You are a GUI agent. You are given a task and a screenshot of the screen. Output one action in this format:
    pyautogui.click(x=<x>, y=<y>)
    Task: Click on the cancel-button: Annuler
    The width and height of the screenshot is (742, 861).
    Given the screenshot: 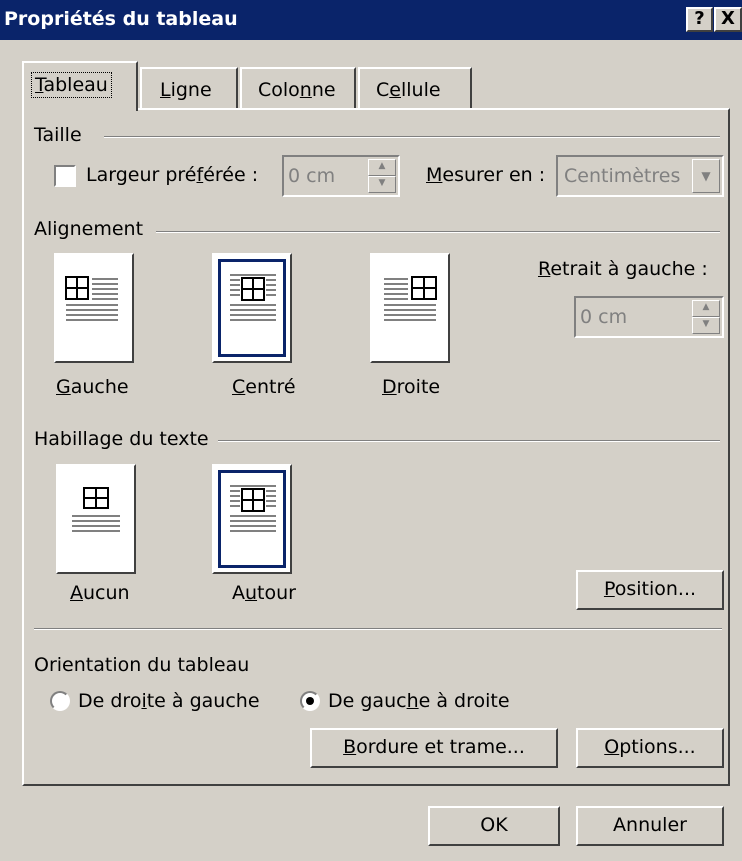 What is the action you would take?
    pyautogui.click(x=650, y=826)
    